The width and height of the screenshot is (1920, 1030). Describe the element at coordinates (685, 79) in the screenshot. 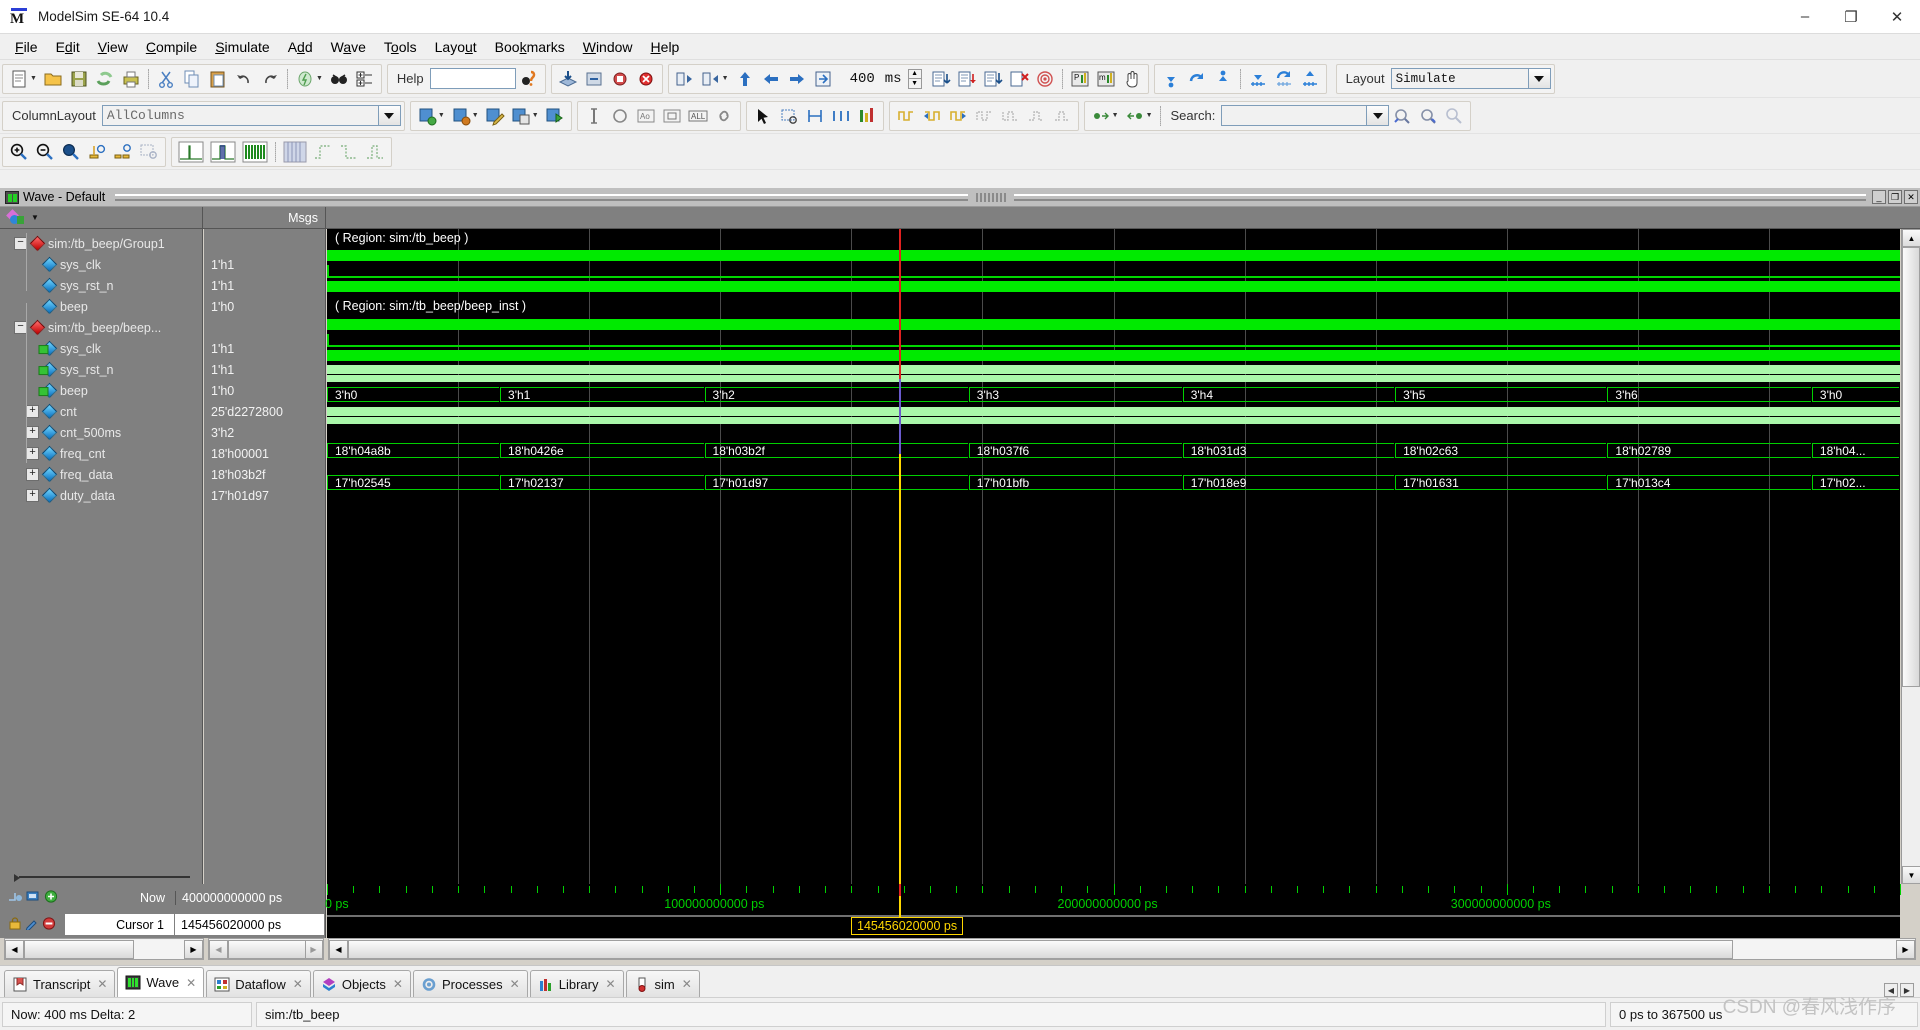

I see `simulate-stepback-icon` at that location.